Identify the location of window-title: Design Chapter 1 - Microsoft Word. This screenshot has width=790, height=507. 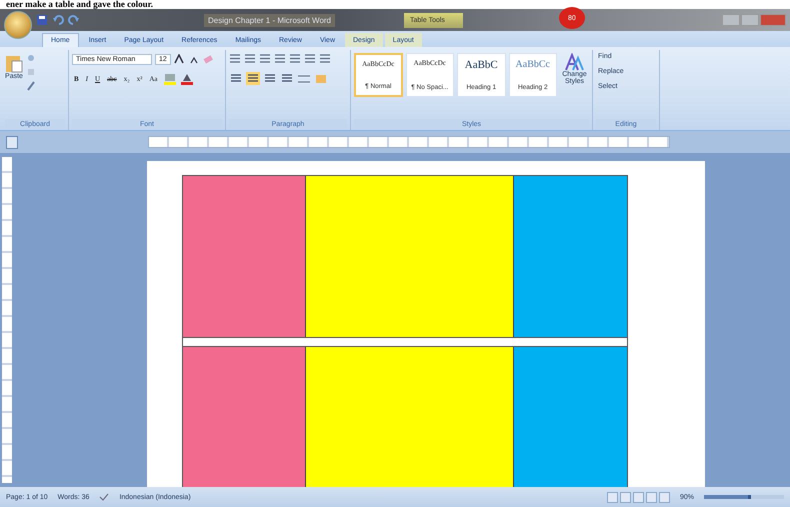
(270, 20).